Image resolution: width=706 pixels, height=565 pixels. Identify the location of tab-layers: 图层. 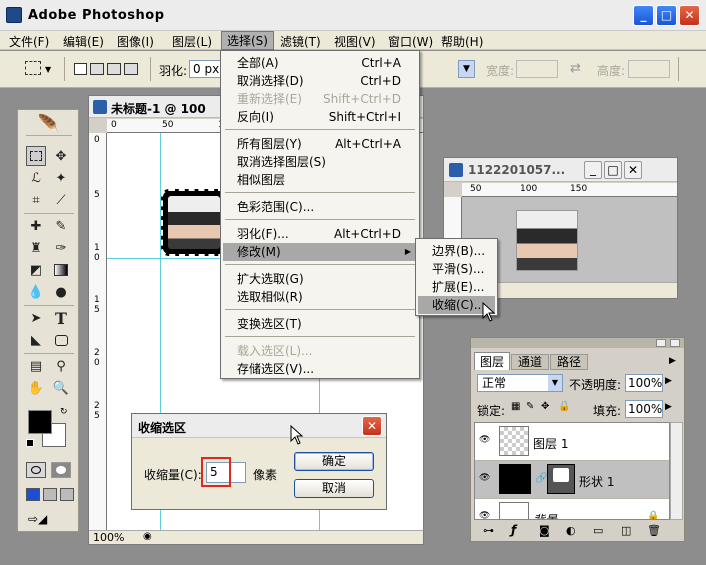
(492, 361).